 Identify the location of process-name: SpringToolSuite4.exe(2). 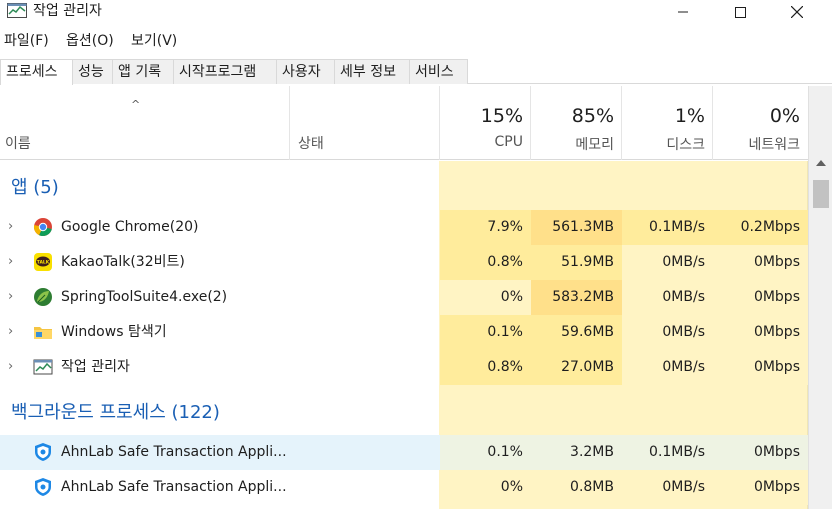
(144, 297).